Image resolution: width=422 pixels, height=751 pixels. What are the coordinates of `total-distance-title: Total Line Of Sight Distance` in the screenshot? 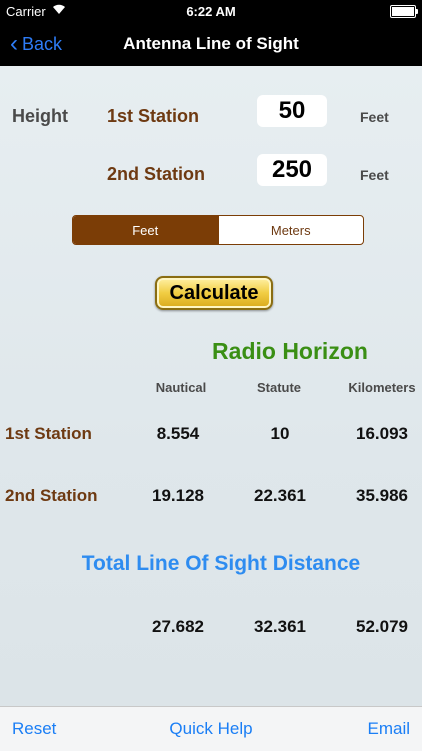 It's located at (221, 563).